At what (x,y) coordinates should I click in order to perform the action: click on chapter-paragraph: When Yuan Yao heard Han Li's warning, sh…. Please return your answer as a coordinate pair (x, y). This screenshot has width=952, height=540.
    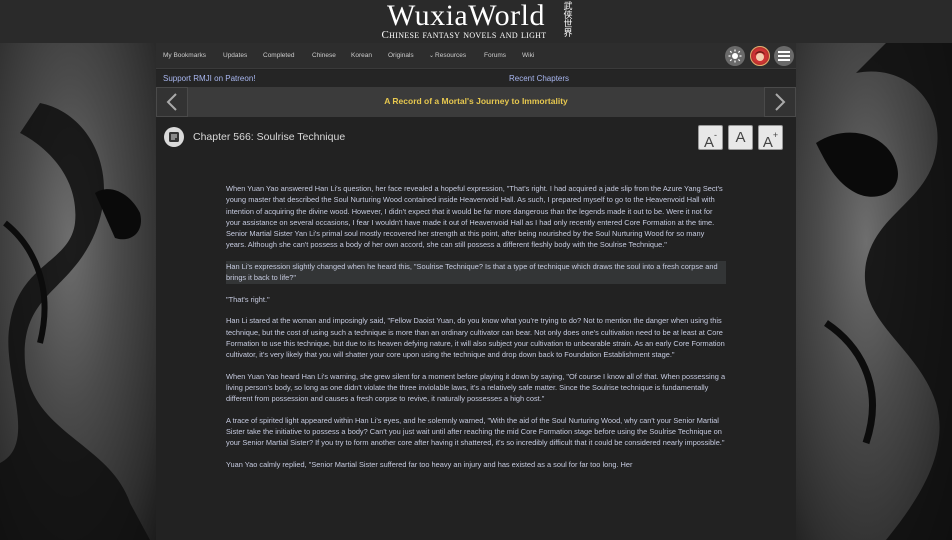
    Looking at the image, I should click on (476, 387).